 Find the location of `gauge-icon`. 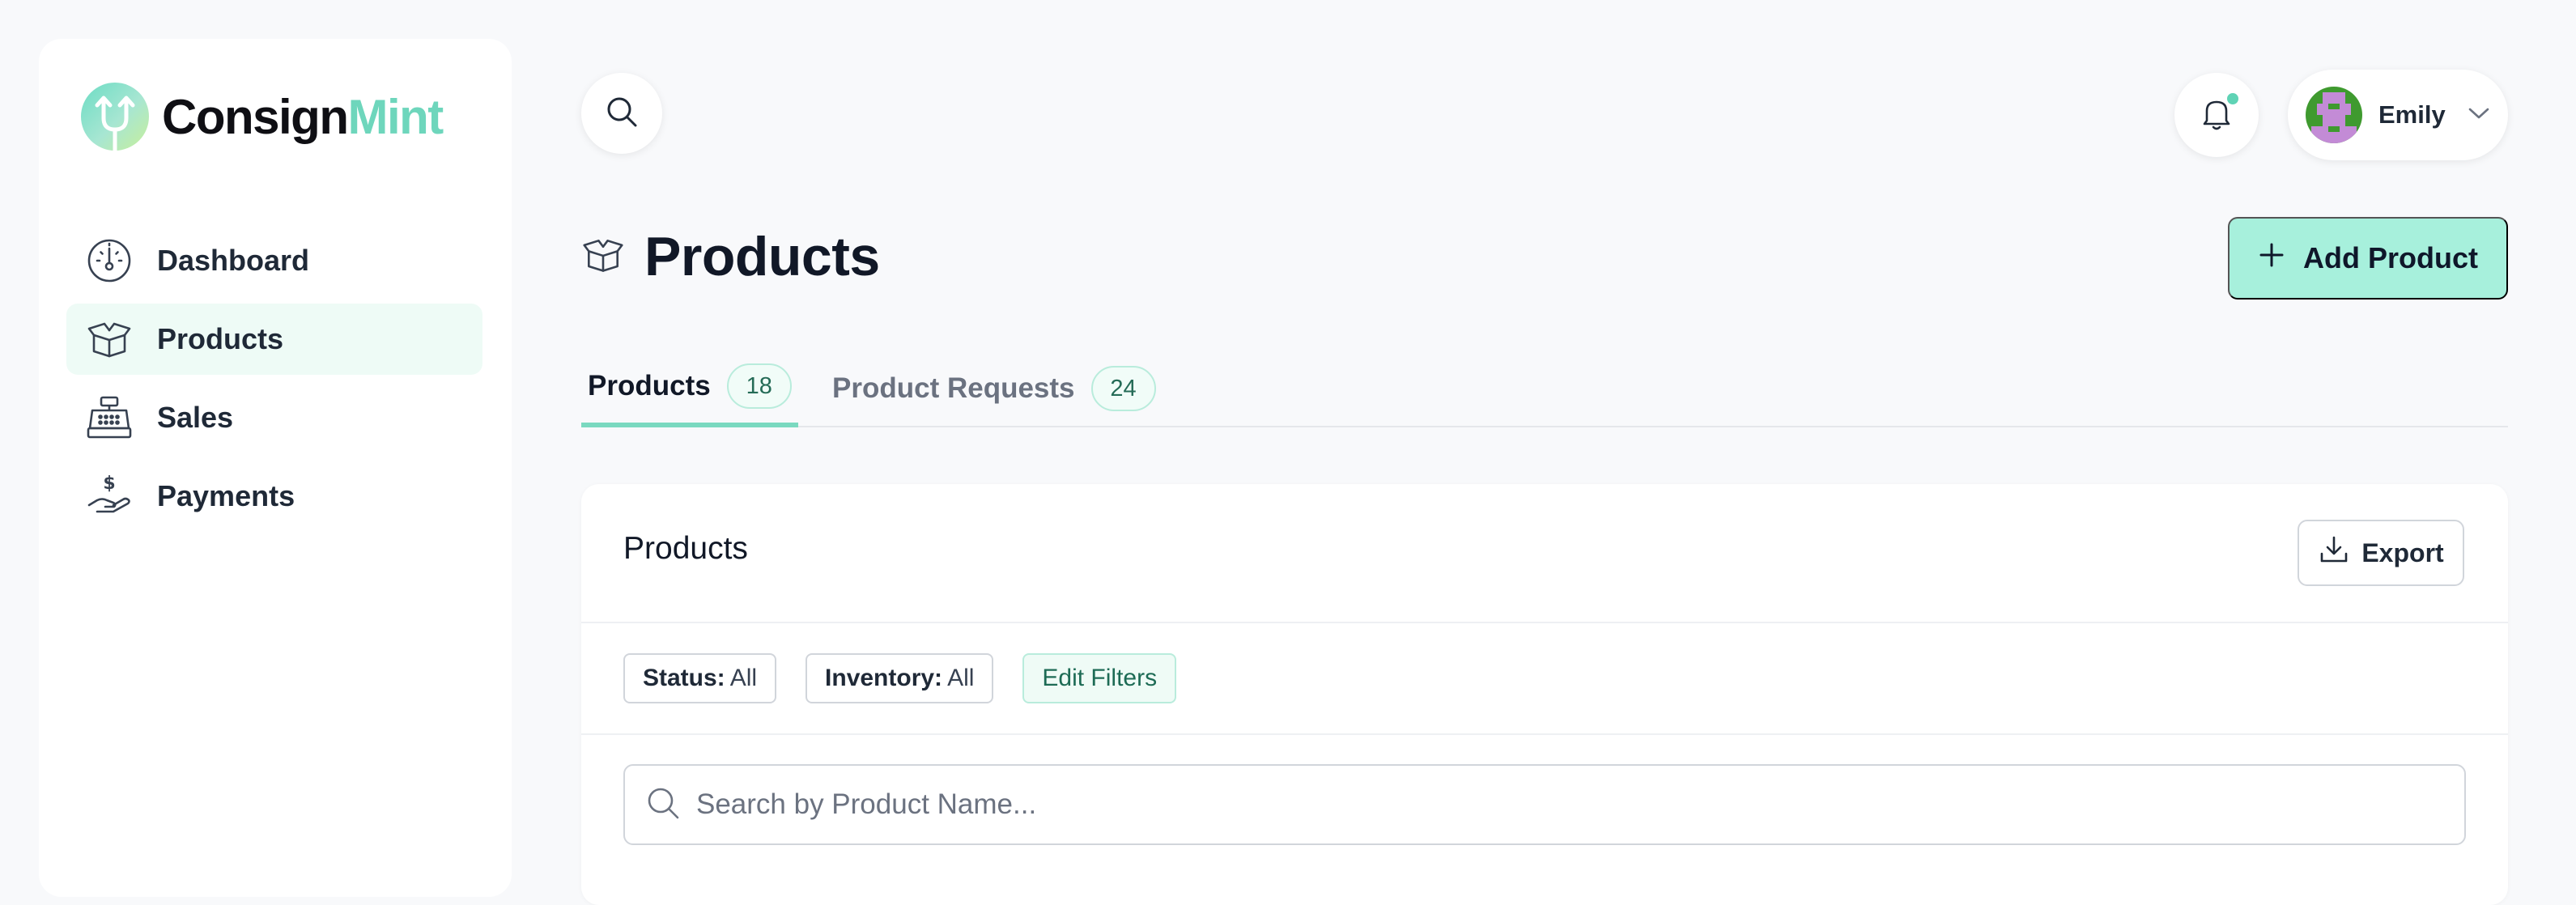

gauge-icon is located at coordinates (110, 260).